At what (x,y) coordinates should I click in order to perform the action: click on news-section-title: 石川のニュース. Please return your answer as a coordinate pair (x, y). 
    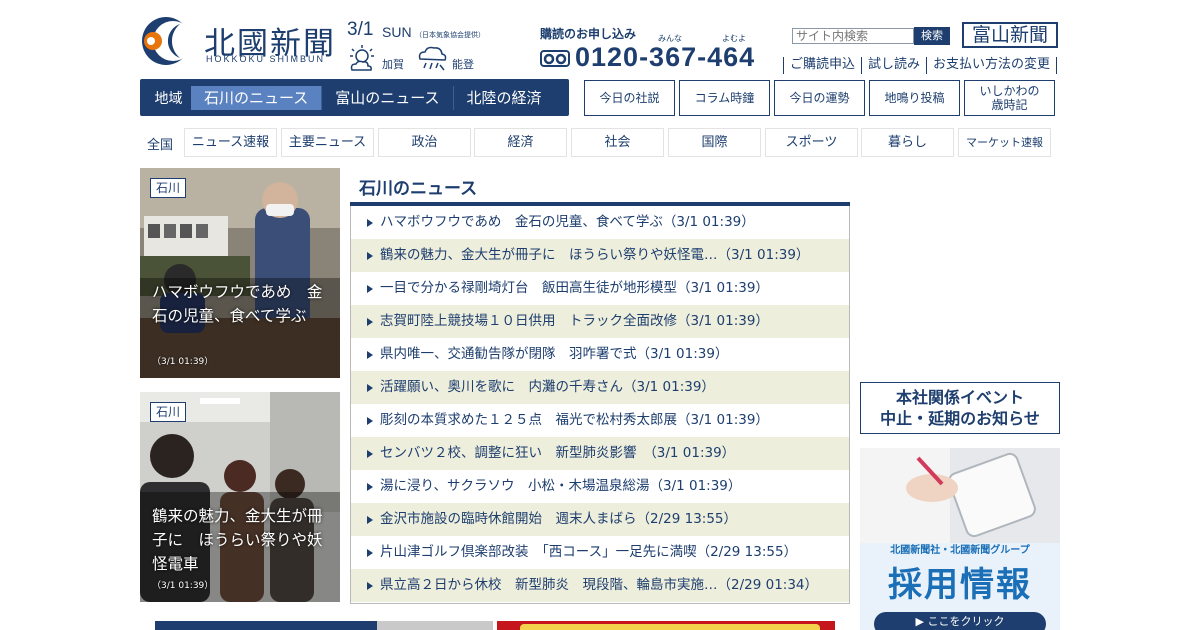
    Looking at the image, I should click on (418, 189).